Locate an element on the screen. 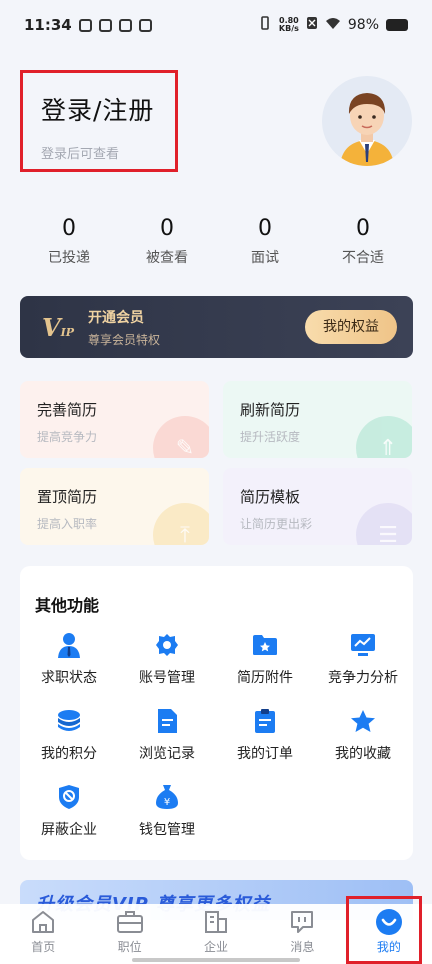  status-time: 11:34 is located at coordinates (48, 25).